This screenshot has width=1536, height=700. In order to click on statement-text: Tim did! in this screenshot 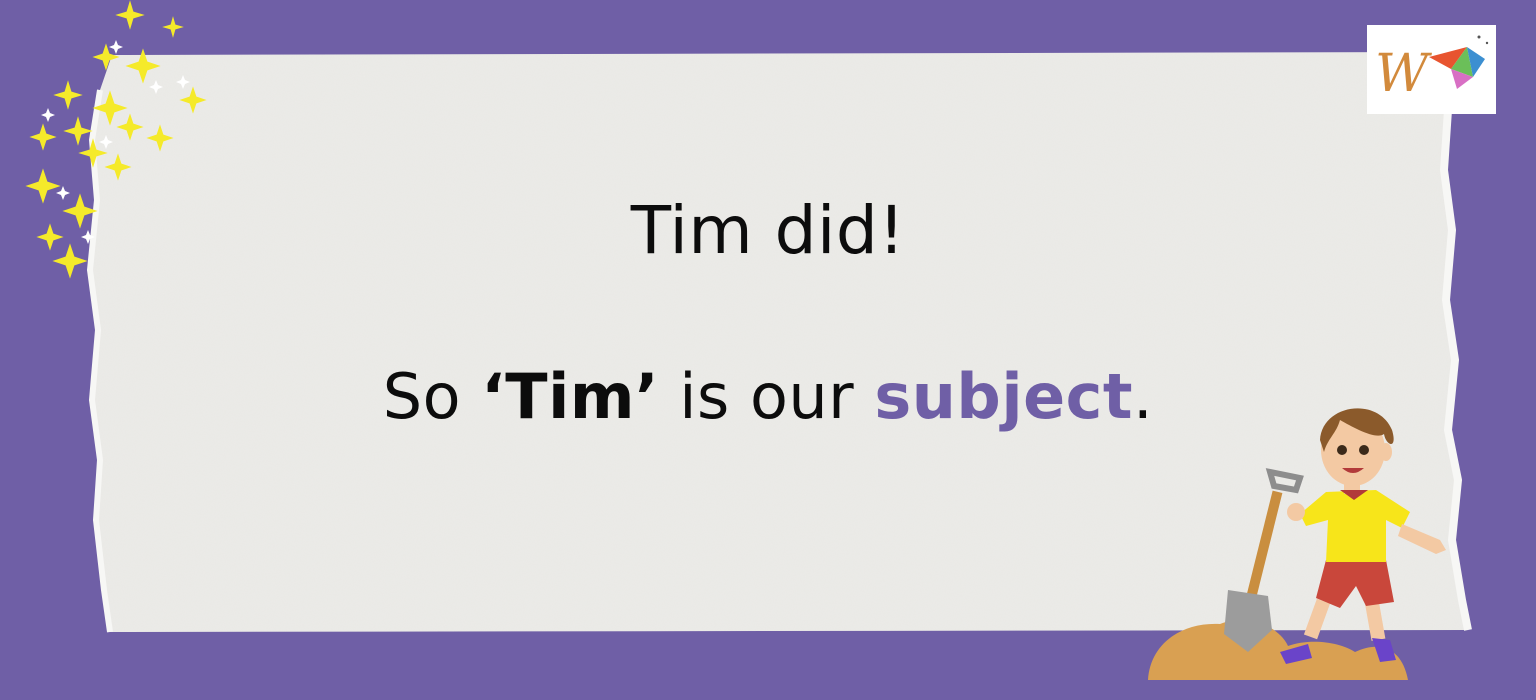, I will do `click(768, 230)`.